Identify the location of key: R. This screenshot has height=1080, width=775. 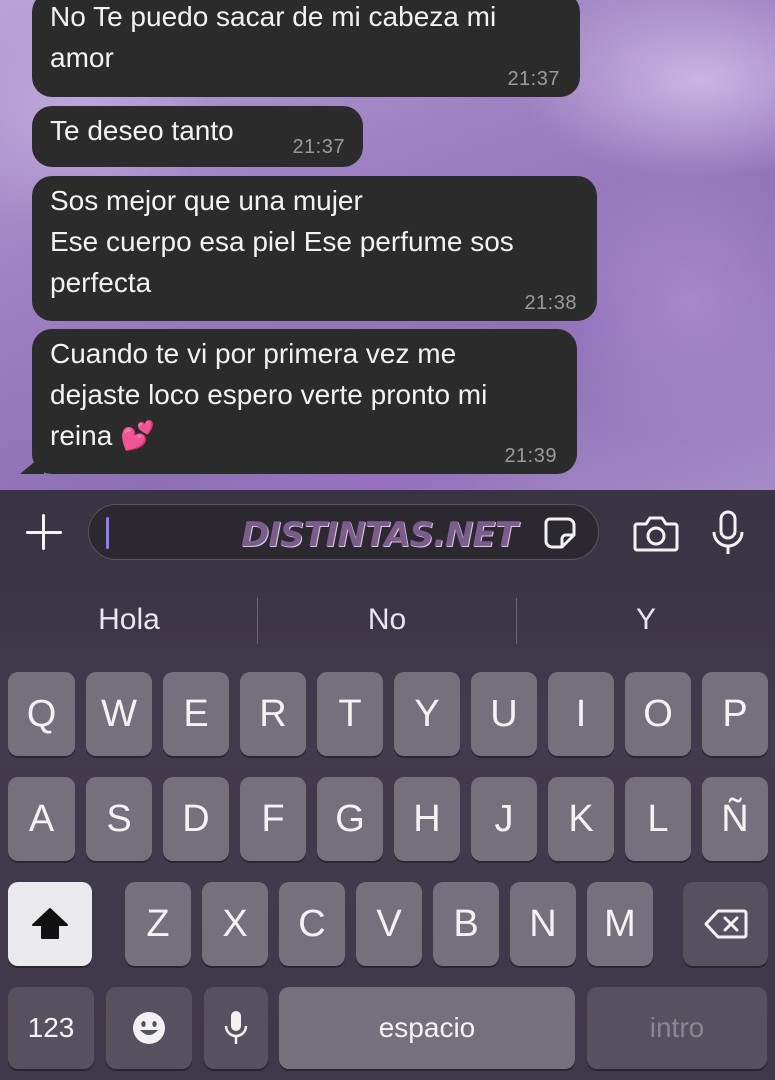
(273, 714).